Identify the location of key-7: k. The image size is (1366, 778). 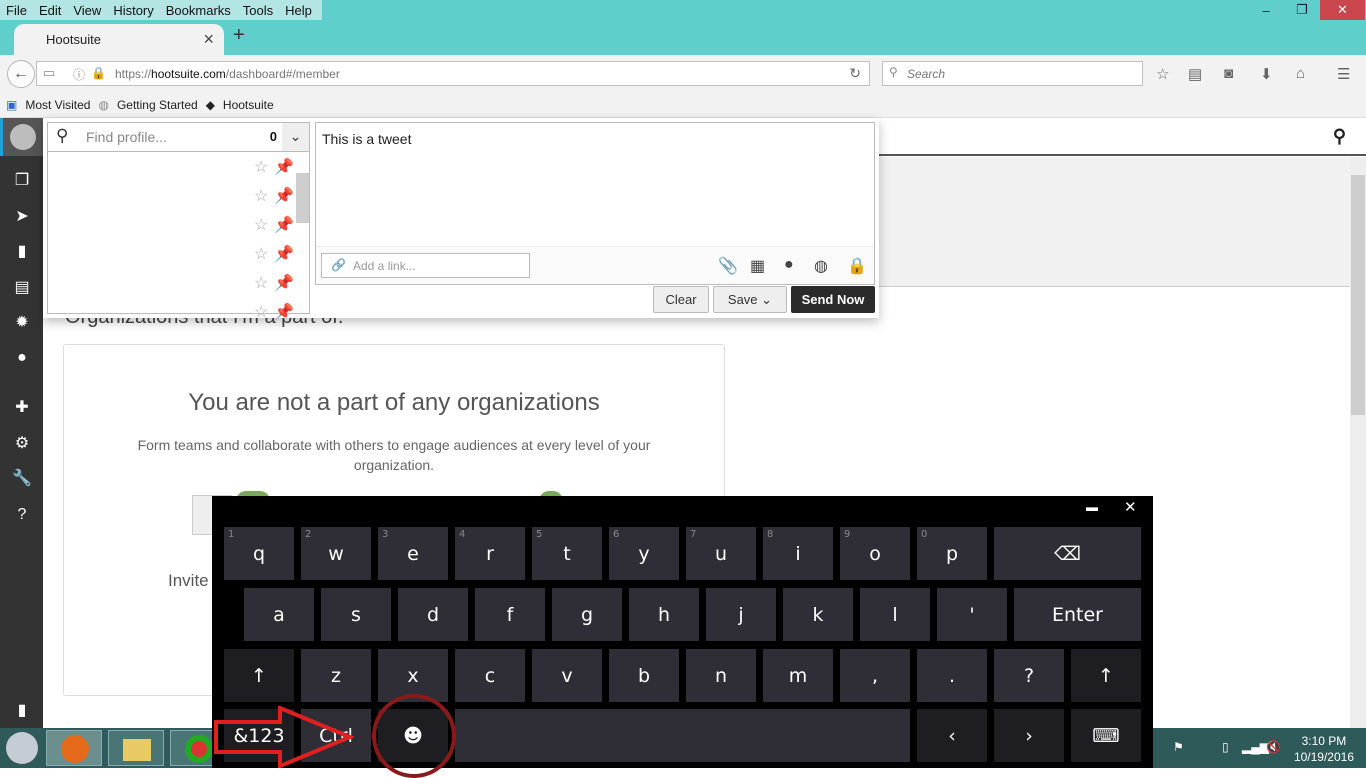
(818, 614).